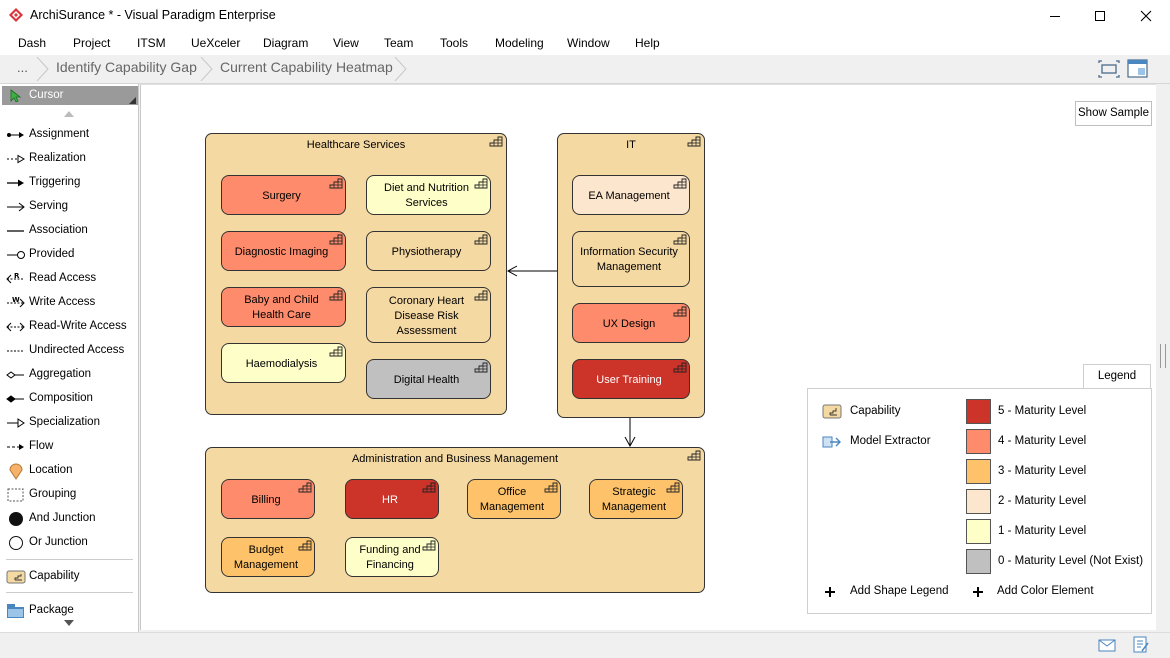 This screenshot has height=658, width=1170. I want to click on add-color-element-label: Add Color Element, so click(1045, 591).